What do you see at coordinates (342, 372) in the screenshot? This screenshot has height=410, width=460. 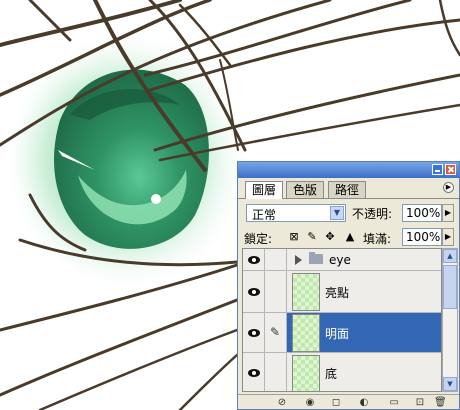 I see `layer-row: 底` at bounding box center [342, 372].